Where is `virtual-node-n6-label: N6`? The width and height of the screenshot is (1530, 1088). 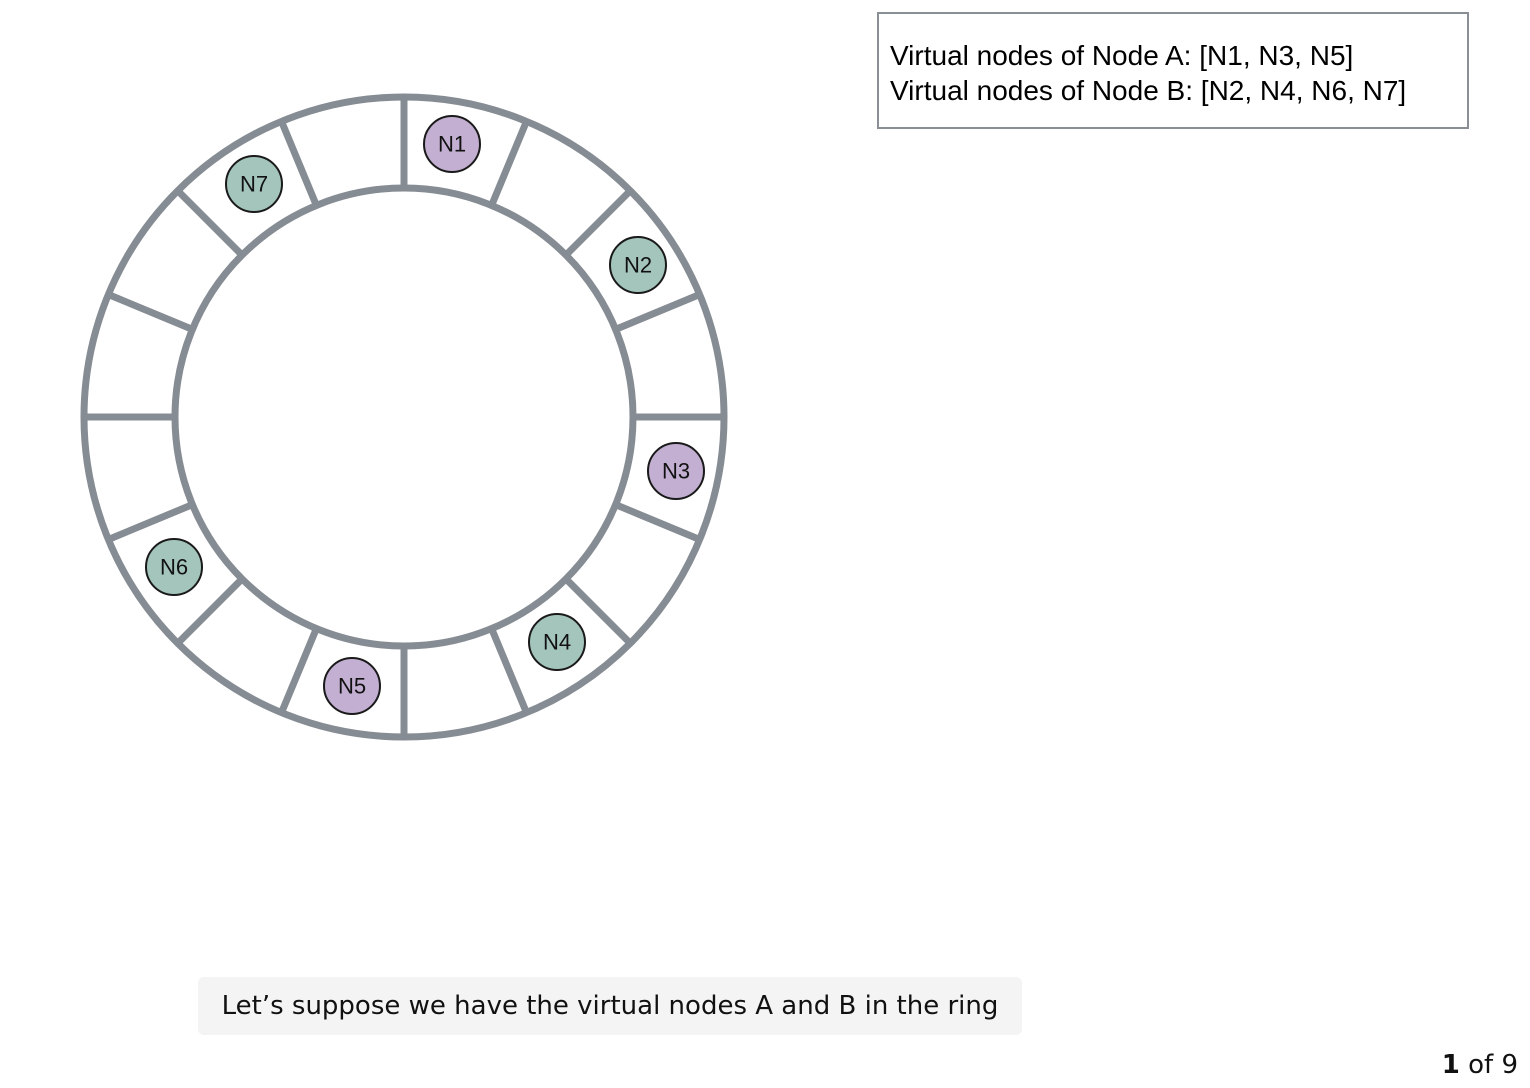 virtual-node-n6-label: N6 is located at coordinates (174, 567).